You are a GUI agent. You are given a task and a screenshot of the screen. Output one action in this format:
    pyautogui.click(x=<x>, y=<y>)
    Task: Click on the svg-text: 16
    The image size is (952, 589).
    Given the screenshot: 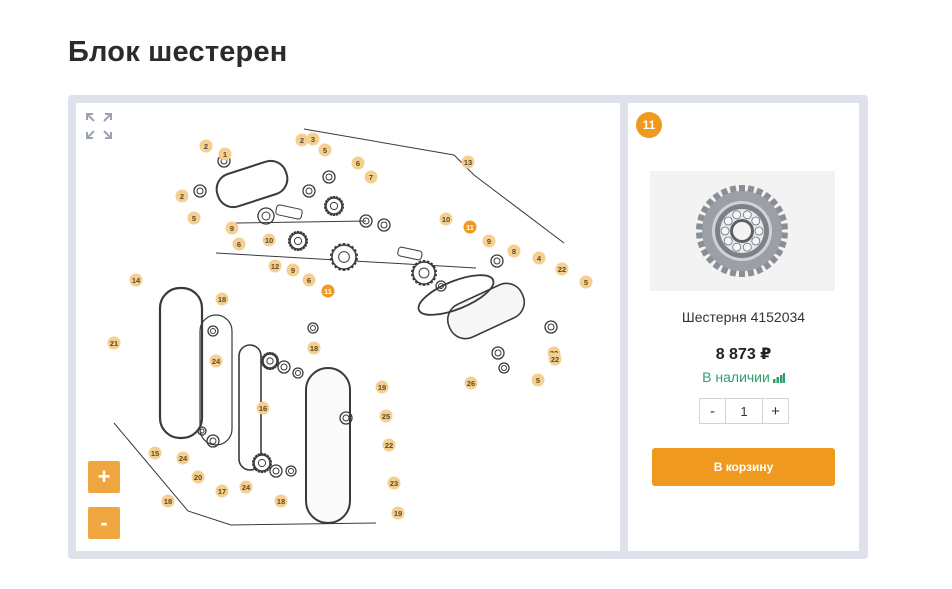 What is the action you would take?
    pyautogui.click(x=263, y=408)
    